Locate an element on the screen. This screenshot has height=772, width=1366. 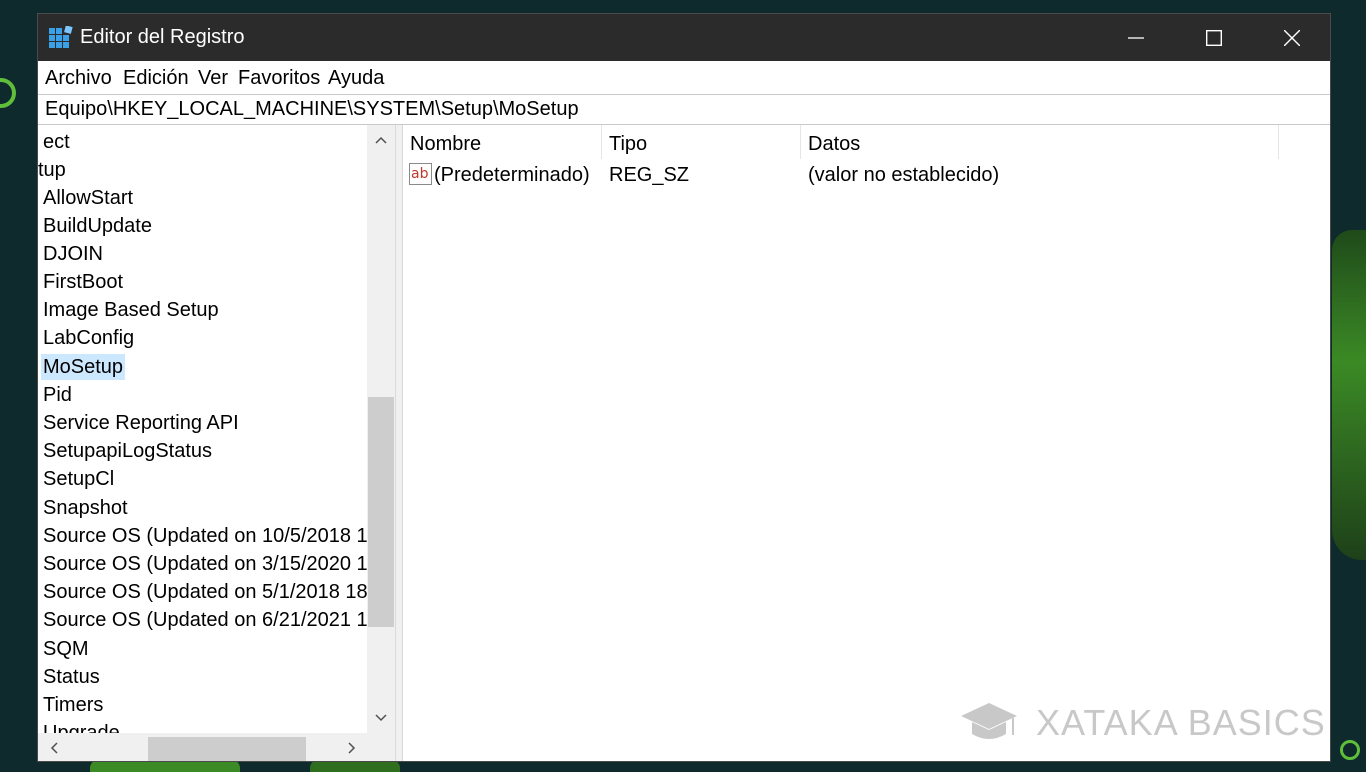
tree-item: ect is located at coordinates (56, 142).